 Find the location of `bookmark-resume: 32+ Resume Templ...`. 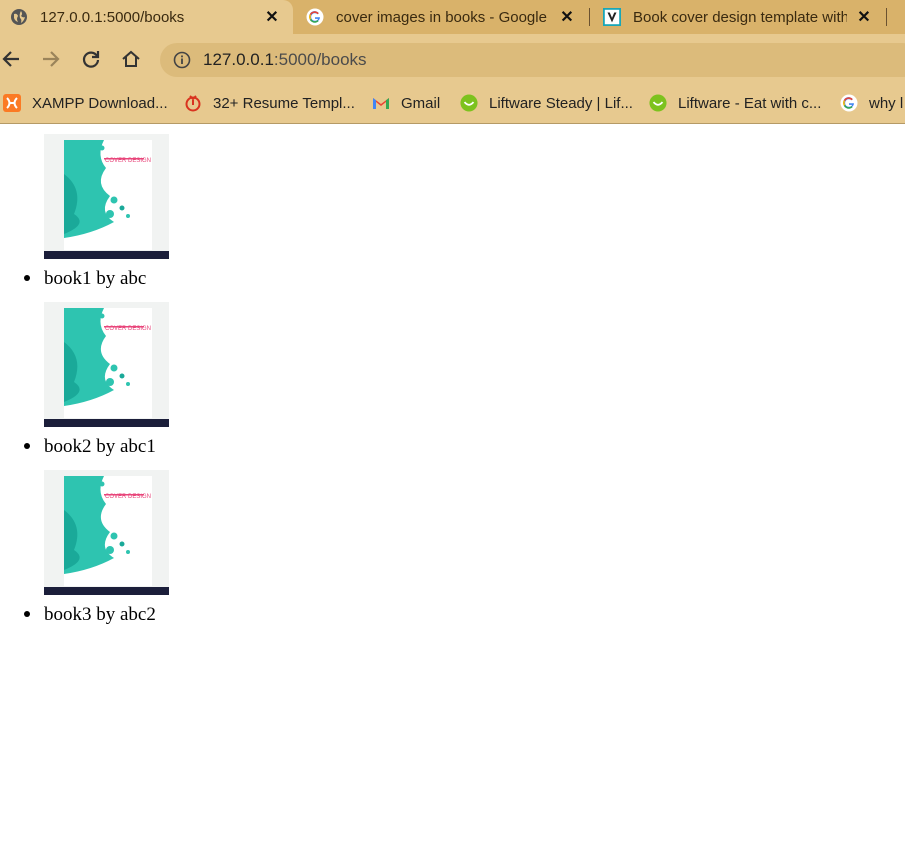

bookmark-resume: 32+ Resume Templ... is located at coordinates (269, 103).